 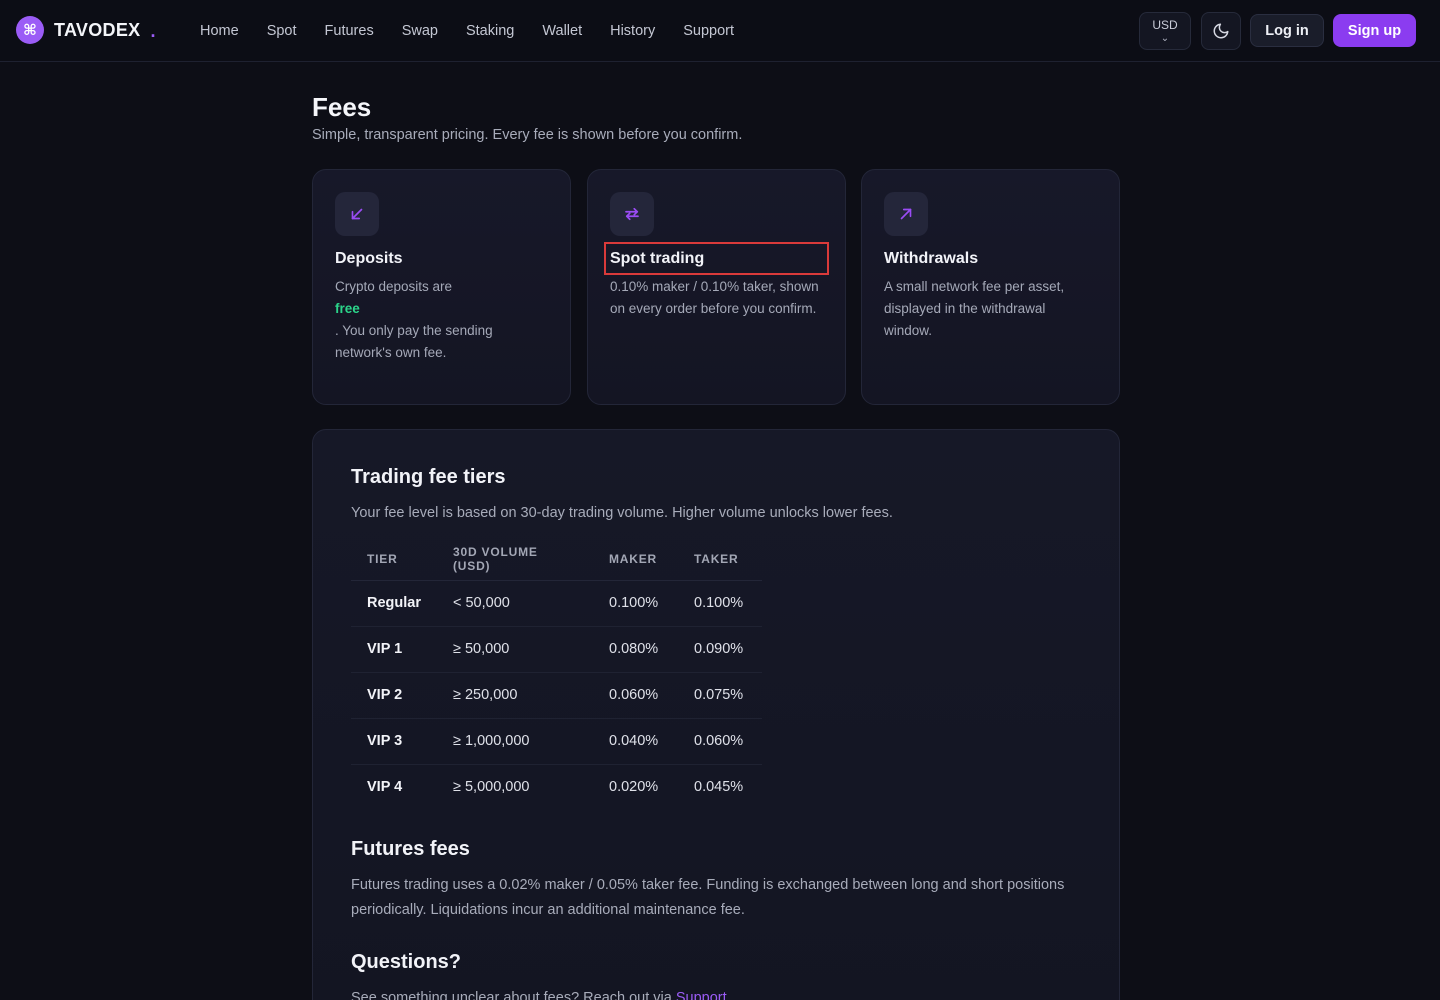 I want to click on table-row: VIP 1 ≥ 50,000 0.080% 0.090%, so click(x=556, y=649).